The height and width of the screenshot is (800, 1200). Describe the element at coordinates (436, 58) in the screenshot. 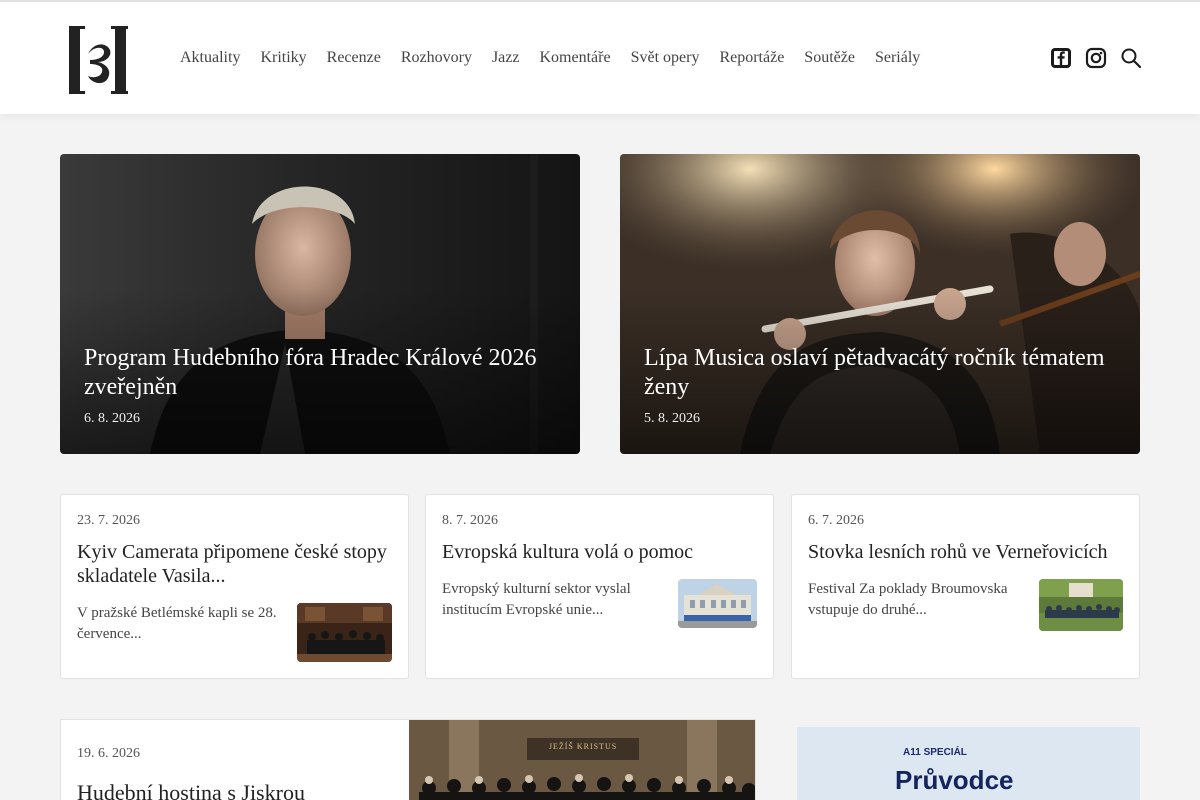

I see `nav-rozhovory: Rozhovory` at that location.